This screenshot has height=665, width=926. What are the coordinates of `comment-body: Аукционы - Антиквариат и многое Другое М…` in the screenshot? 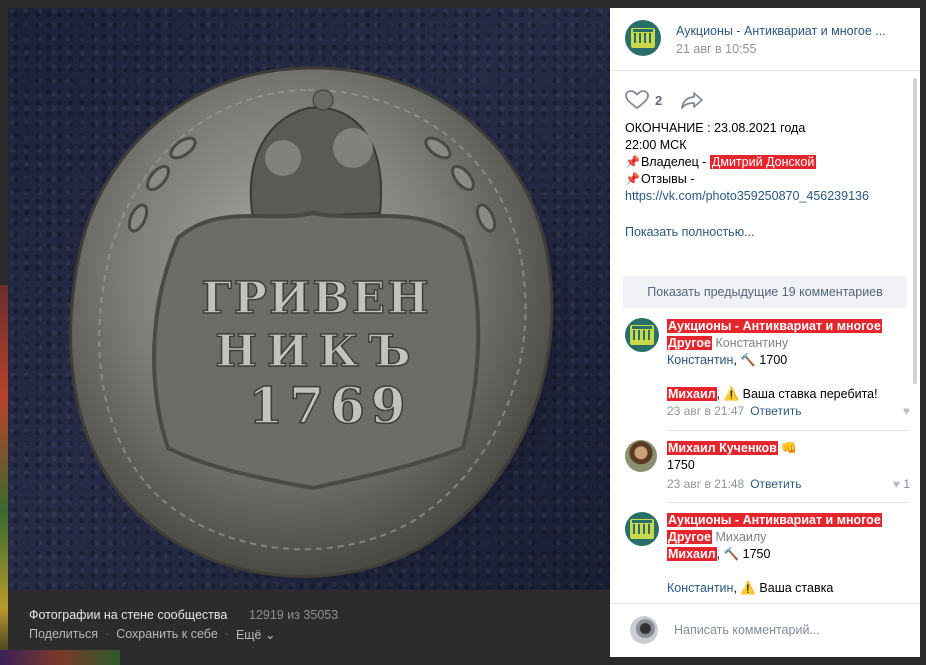 It's located at (788, 537).